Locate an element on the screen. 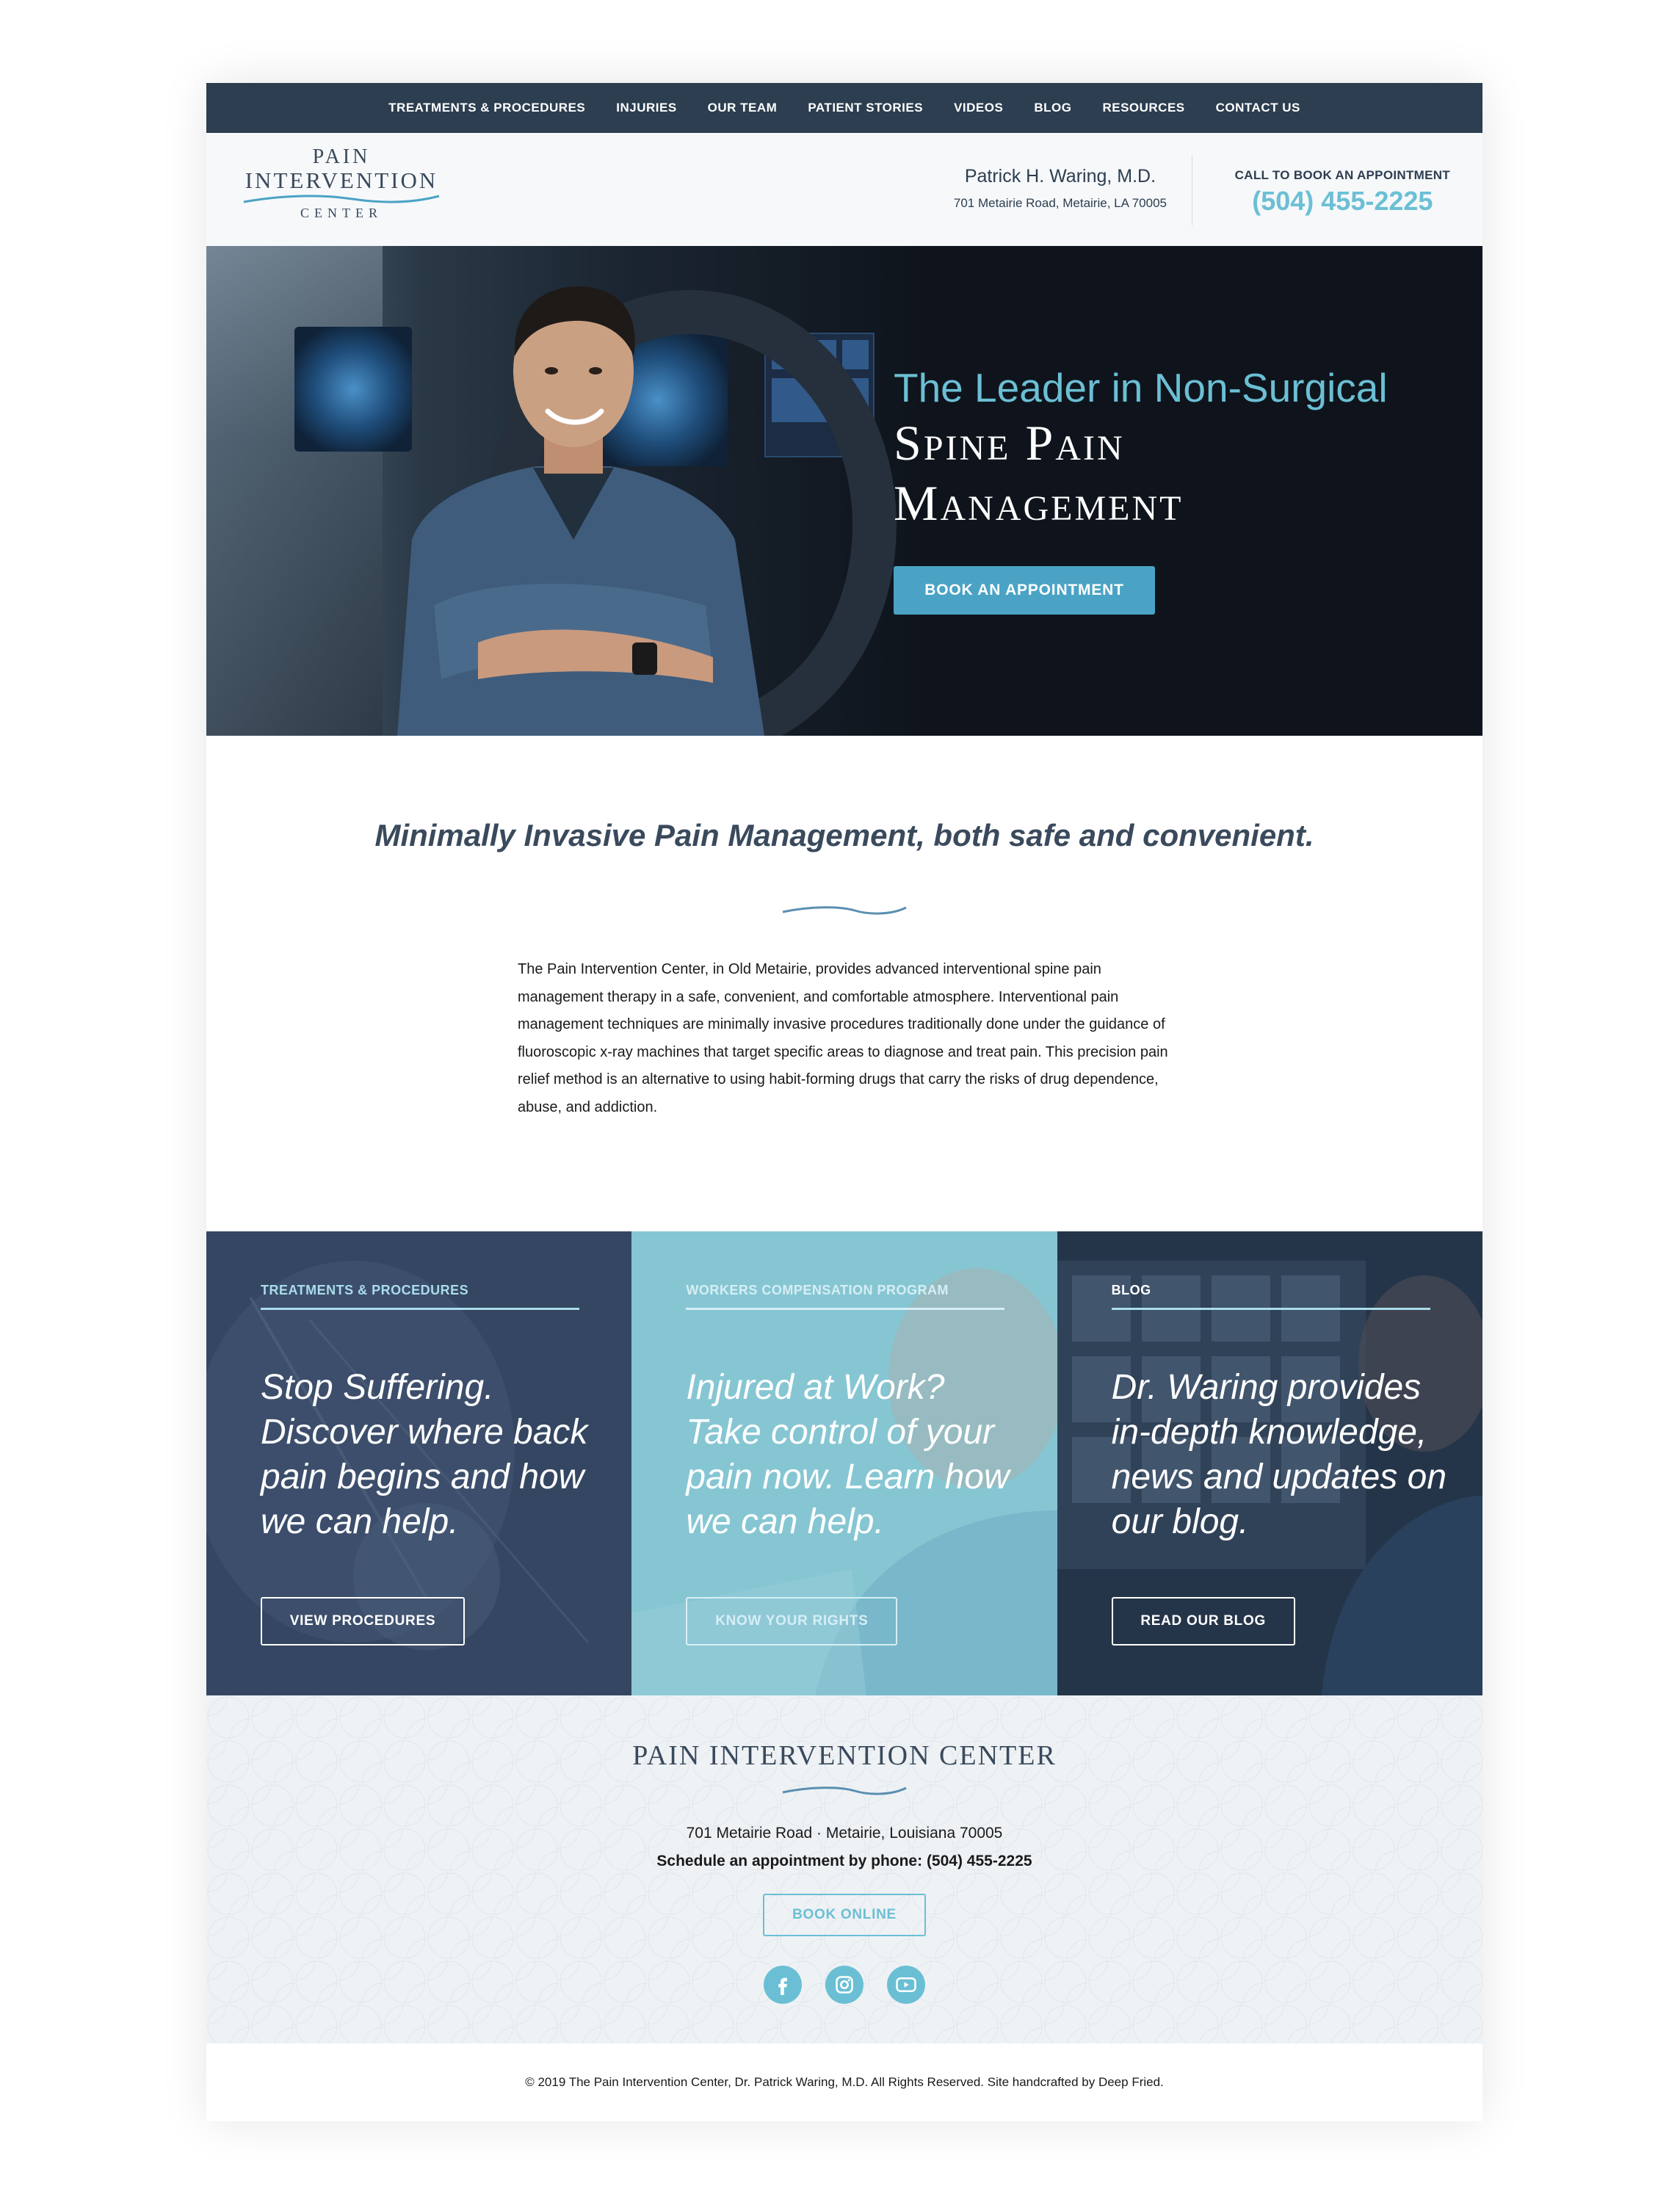 The image size is (1680, 2194). hero-xray-machine is located at coordinates (294, 491).